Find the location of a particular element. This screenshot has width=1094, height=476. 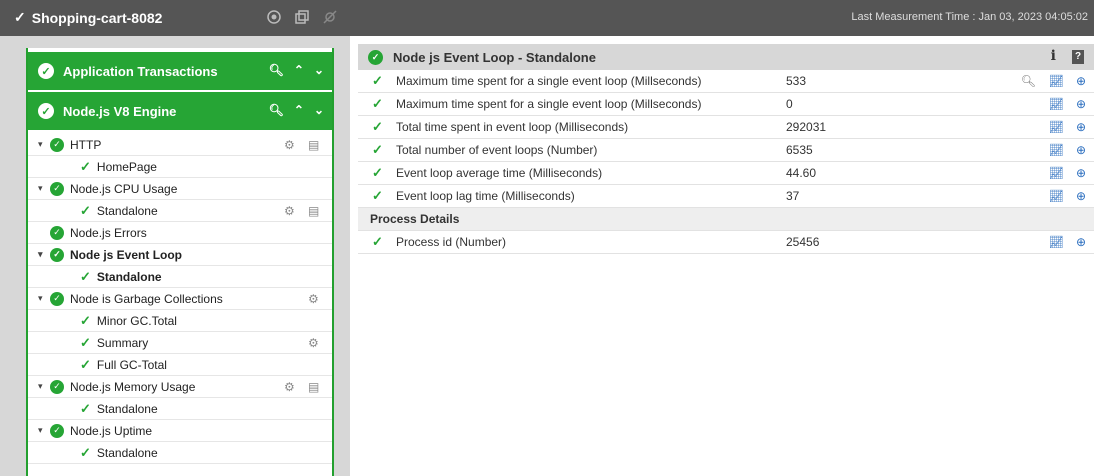

tree-node-label: Node.js Errors is located at coordinates (108, 232).